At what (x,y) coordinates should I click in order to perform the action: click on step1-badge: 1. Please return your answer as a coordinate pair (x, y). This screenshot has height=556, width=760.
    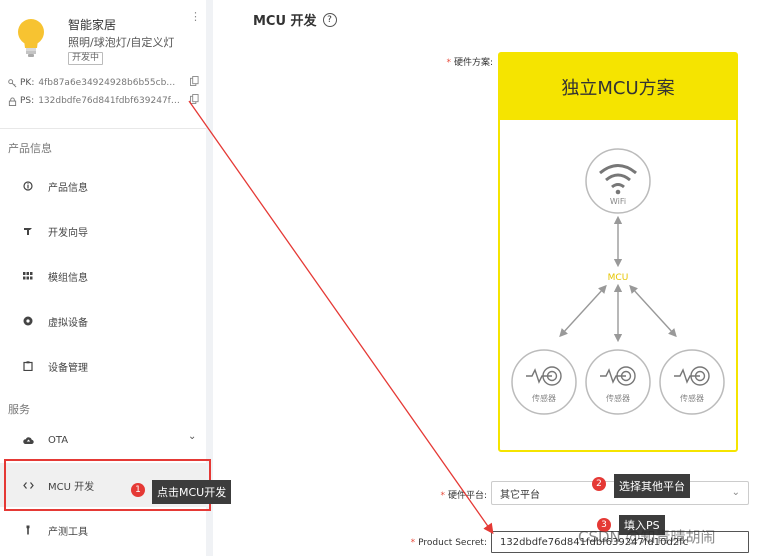
    Looking at the image, I should click on (138, 490).